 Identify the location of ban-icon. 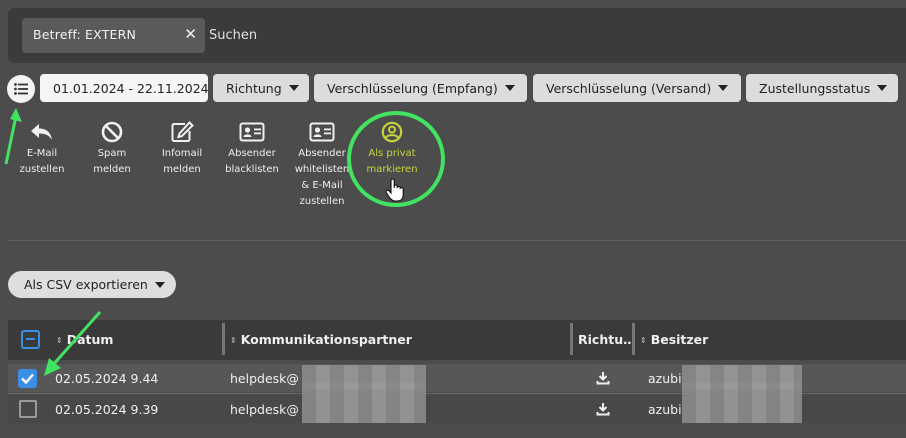
(112, 132).